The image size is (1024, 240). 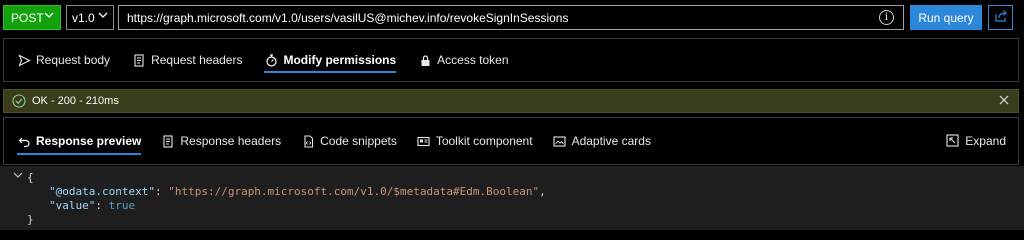 I want to click on expand-button: Expand, so click(x=976, y=141).